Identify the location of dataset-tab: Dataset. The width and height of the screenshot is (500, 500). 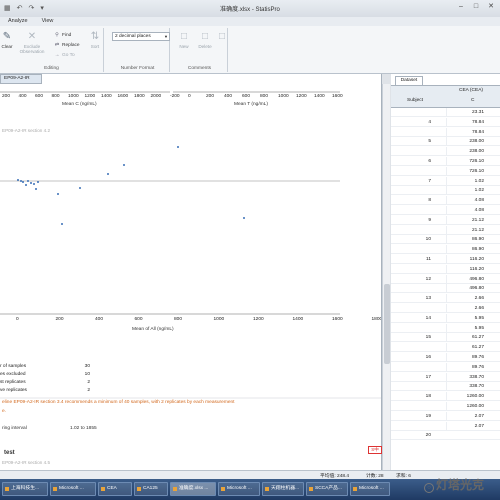
(409, 80).